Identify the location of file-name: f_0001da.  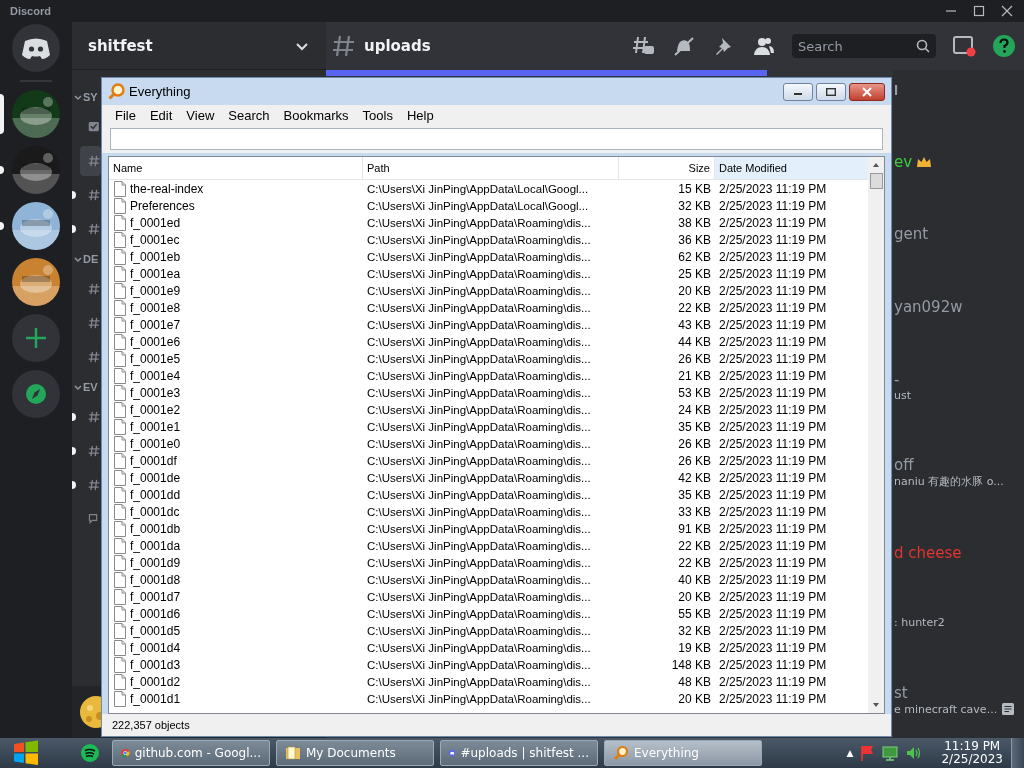
(155, 545).